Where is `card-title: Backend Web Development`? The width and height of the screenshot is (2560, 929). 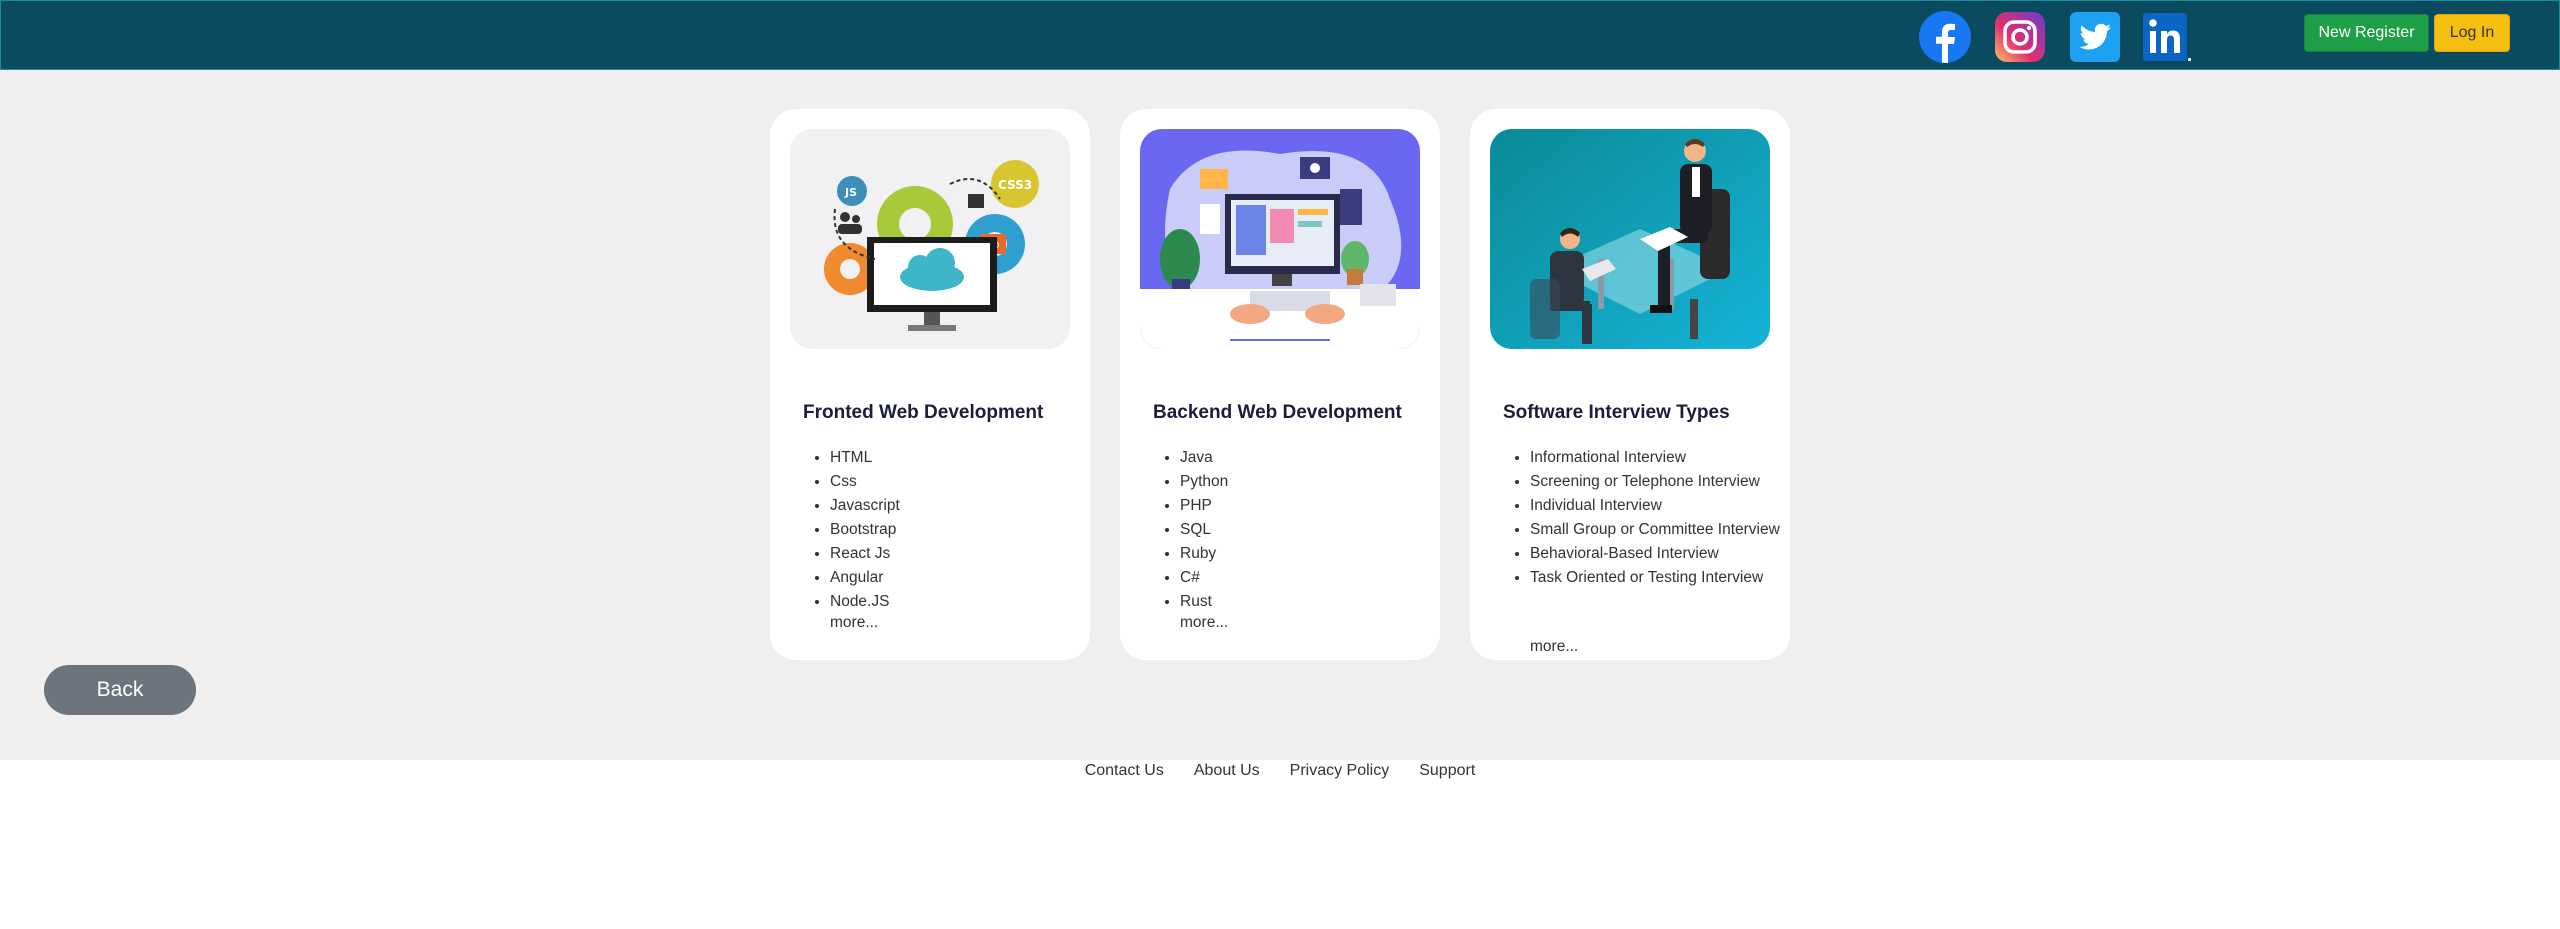 card-title: Backend Web Development is located at coordinates (1277, 412).